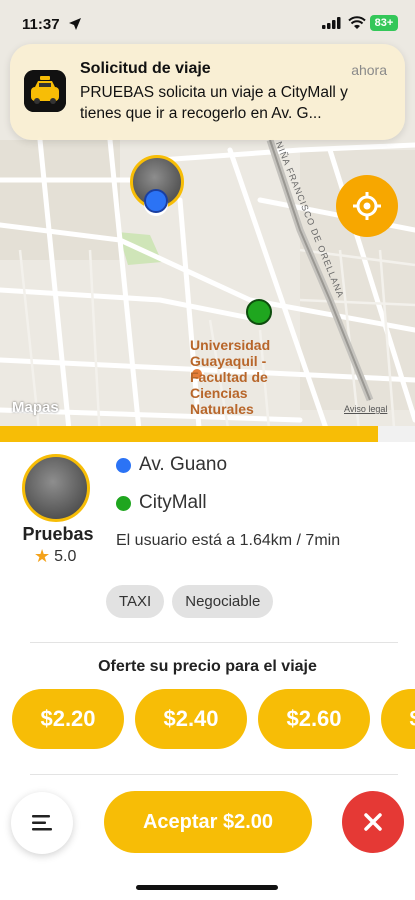  I want to click on status-bar: 11:37 83+, so click(207, 24).